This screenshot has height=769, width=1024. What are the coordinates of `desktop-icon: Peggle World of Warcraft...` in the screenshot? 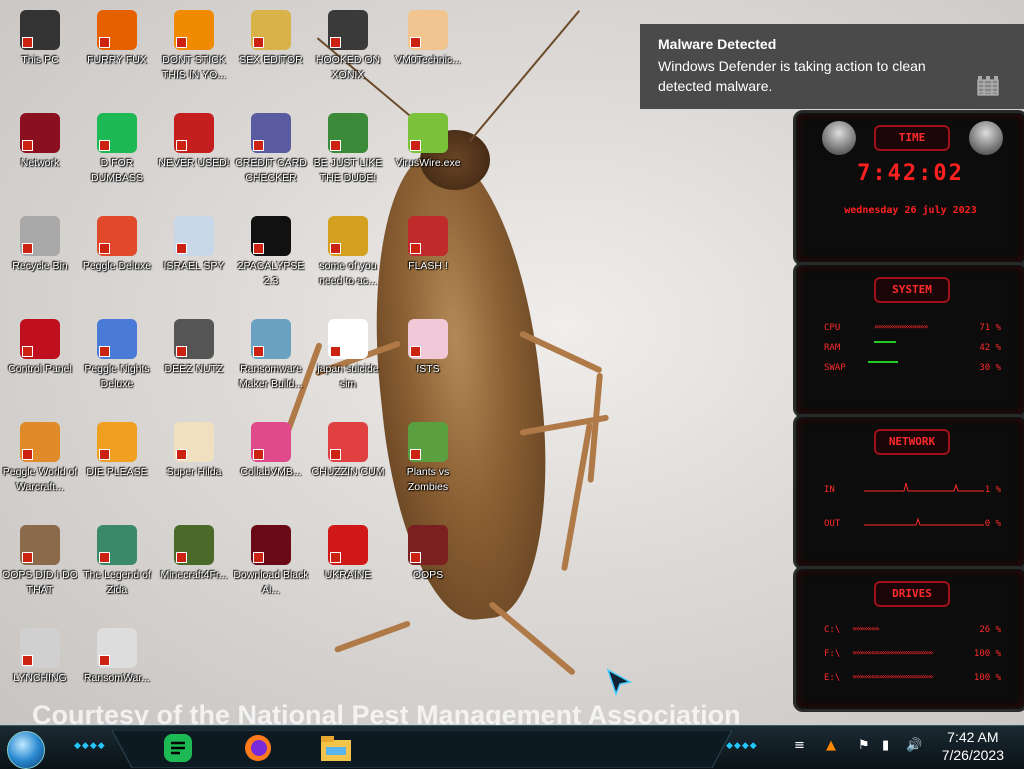 It's located at (40, 456).